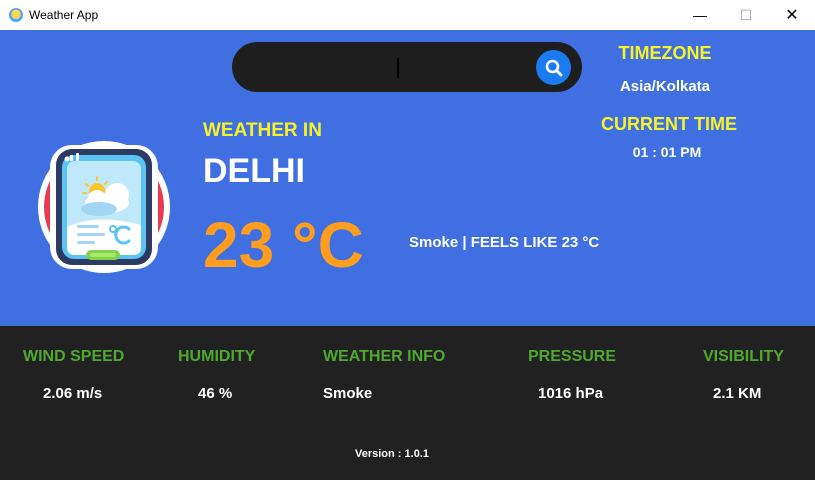  I want to click on weather-in-heading: WEATHER IN, so click(262, 130).